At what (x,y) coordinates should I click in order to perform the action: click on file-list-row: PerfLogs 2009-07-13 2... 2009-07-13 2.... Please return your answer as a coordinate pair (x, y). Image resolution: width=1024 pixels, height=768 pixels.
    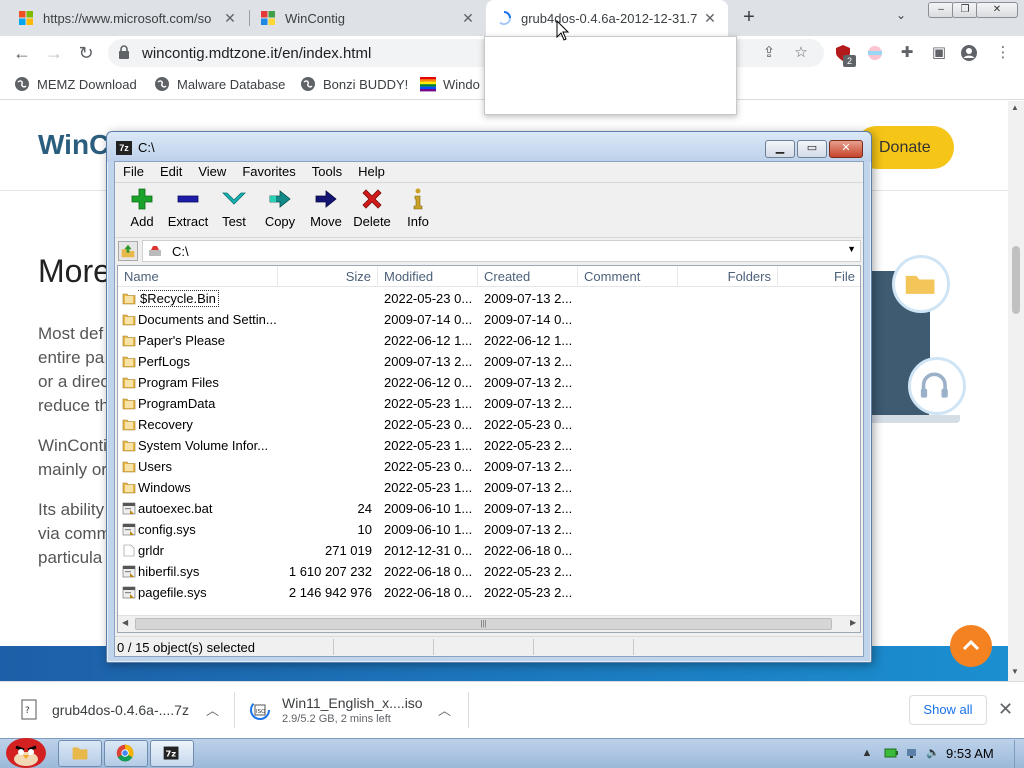
    Looking at the image, I should click on (489, 361).